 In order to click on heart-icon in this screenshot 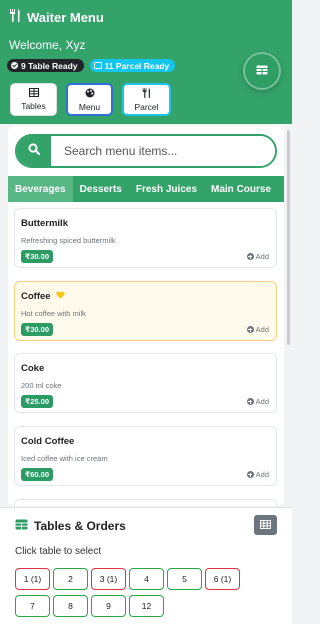, I will do `click(60, 296)`.